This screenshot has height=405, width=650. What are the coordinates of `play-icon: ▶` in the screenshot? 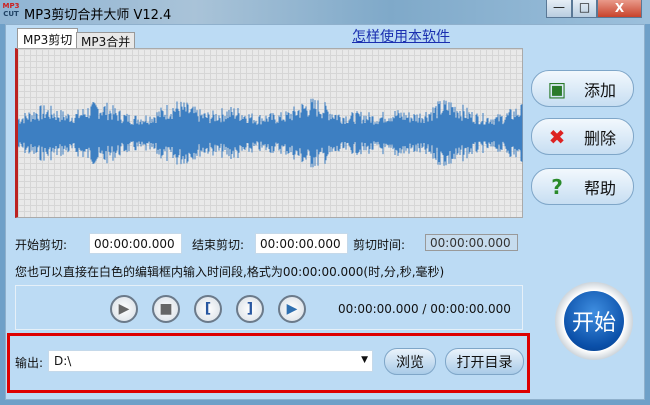 It's located at (124, 309).